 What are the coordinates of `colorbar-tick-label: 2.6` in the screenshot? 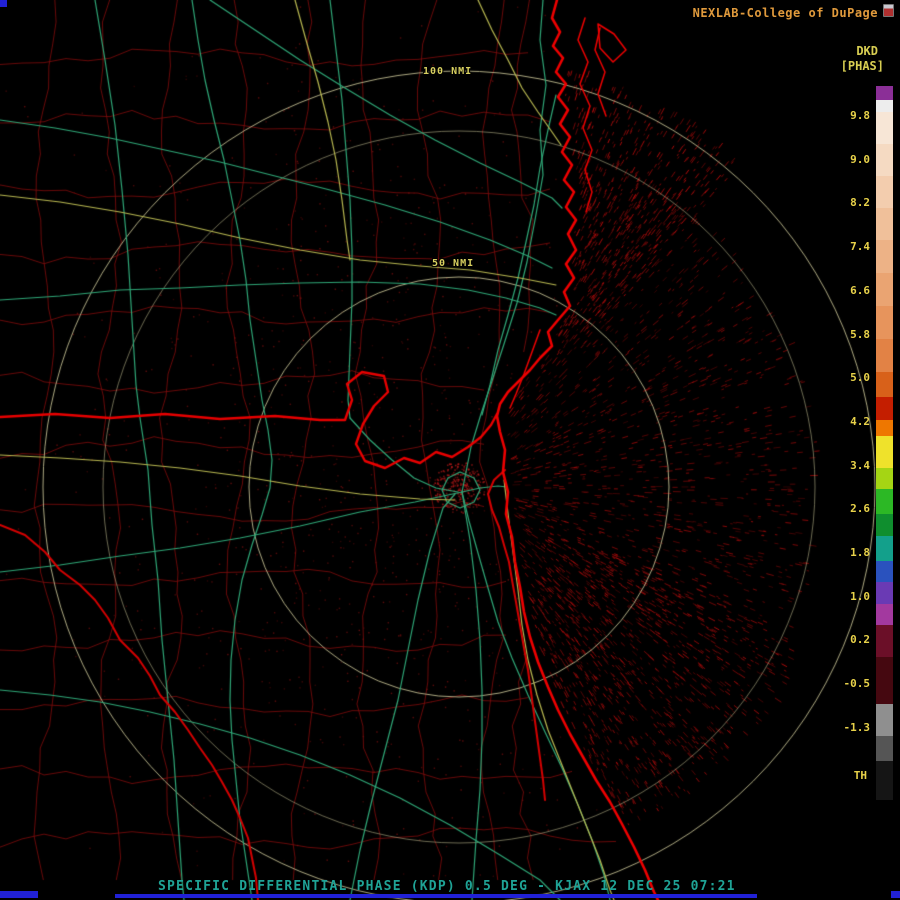 It's located at (860, 508).